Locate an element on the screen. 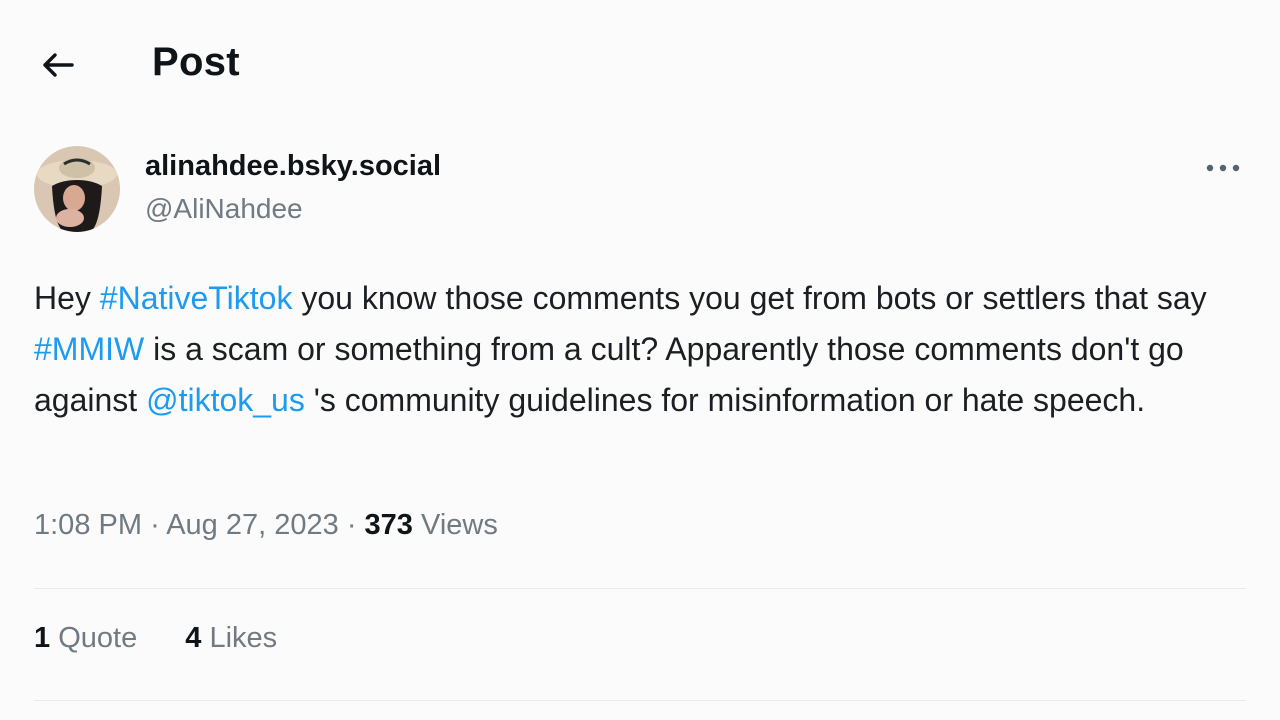 The image size is (1280, 720). post-meta: 1:08 PM · Aug 27, 2023 · 373 Views is located at coordinates (266, 525).